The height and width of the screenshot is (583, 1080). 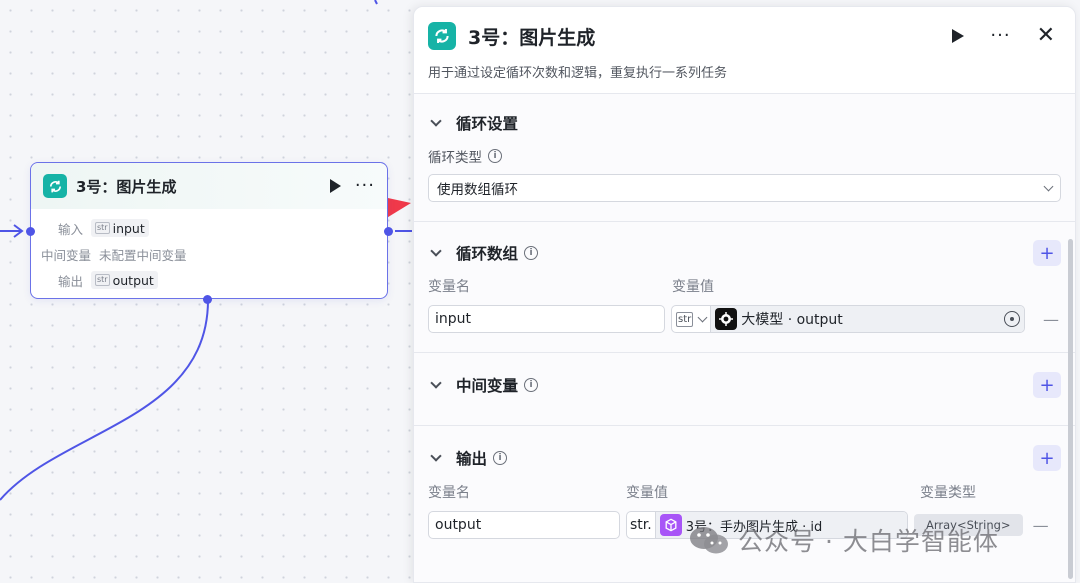 I want to click on llm-icon, so click(x=726, y=319).